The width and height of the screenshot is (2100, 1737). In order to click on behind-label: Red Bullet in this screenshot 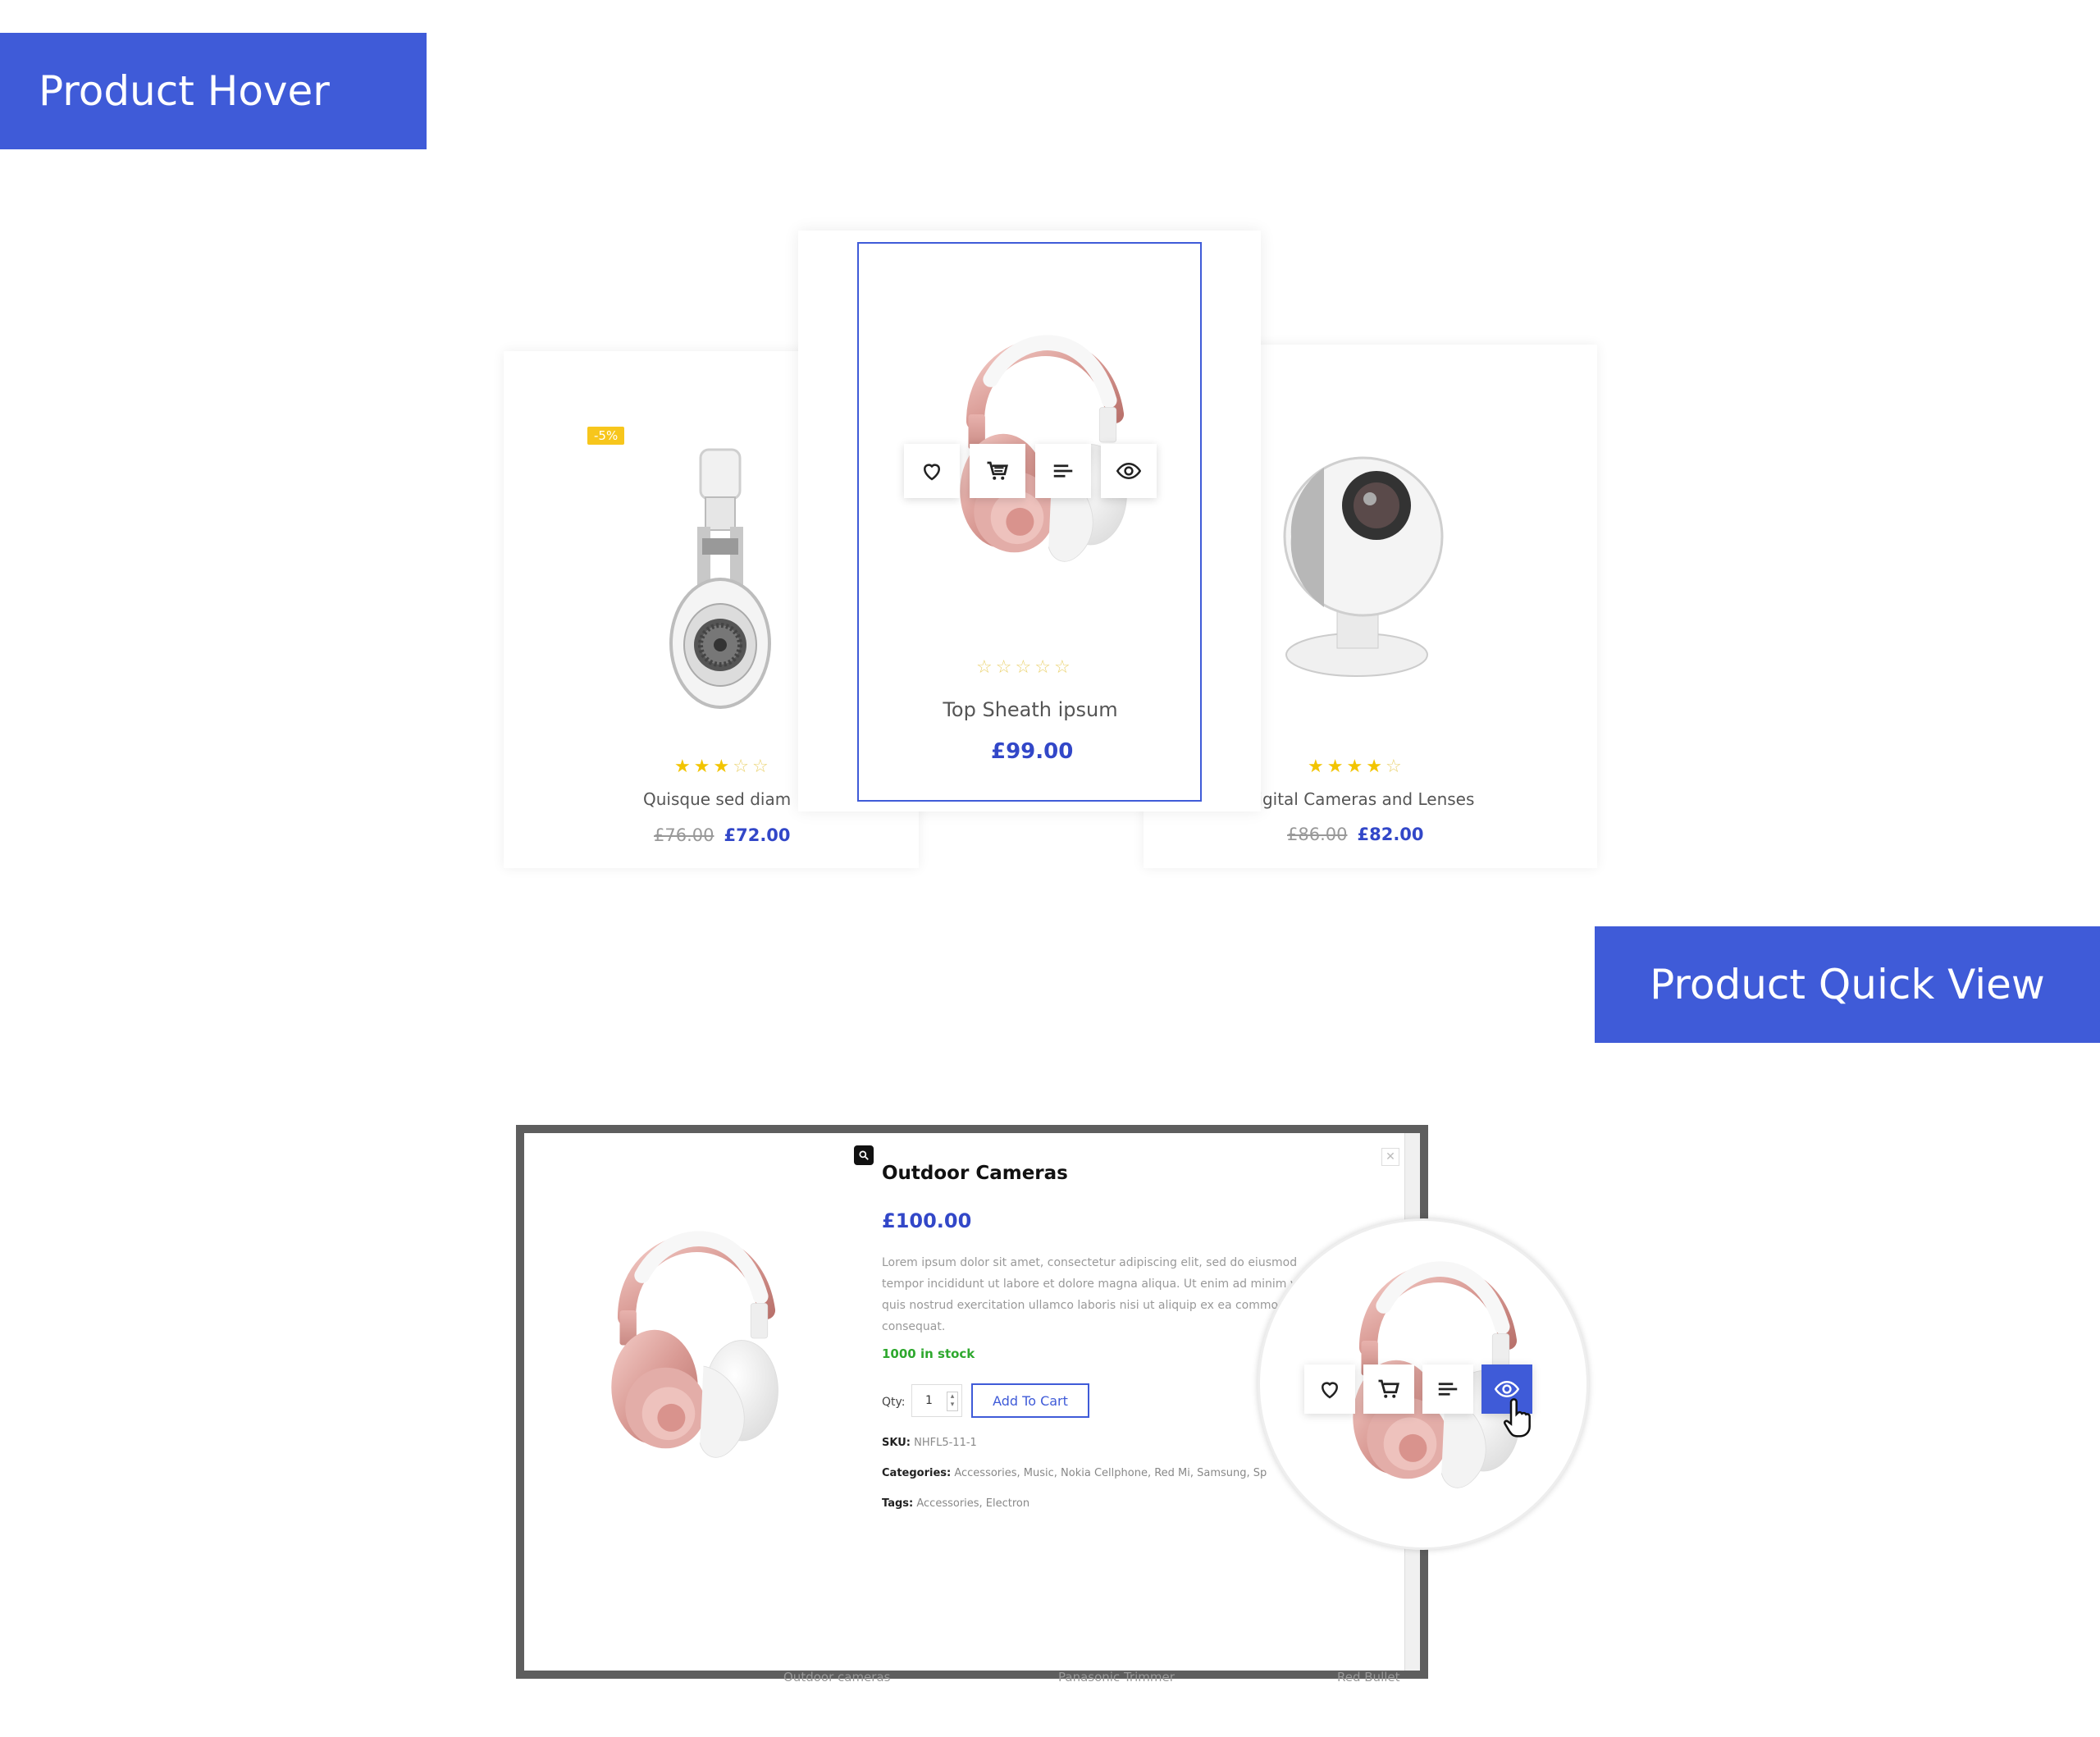, I will do `click(1369, 1677)`.